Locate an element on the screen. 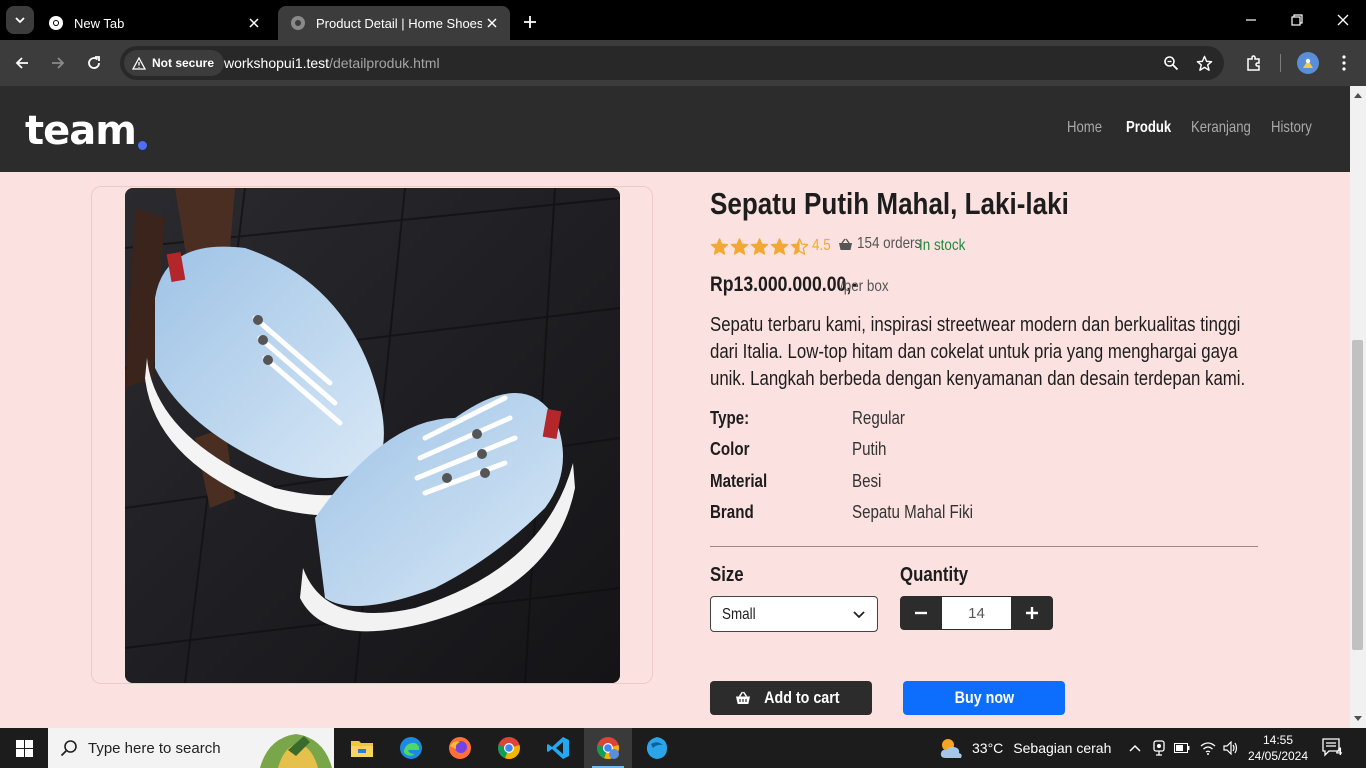 The image size is (1366, 768). reload-button is located at coordinates (94, 63).